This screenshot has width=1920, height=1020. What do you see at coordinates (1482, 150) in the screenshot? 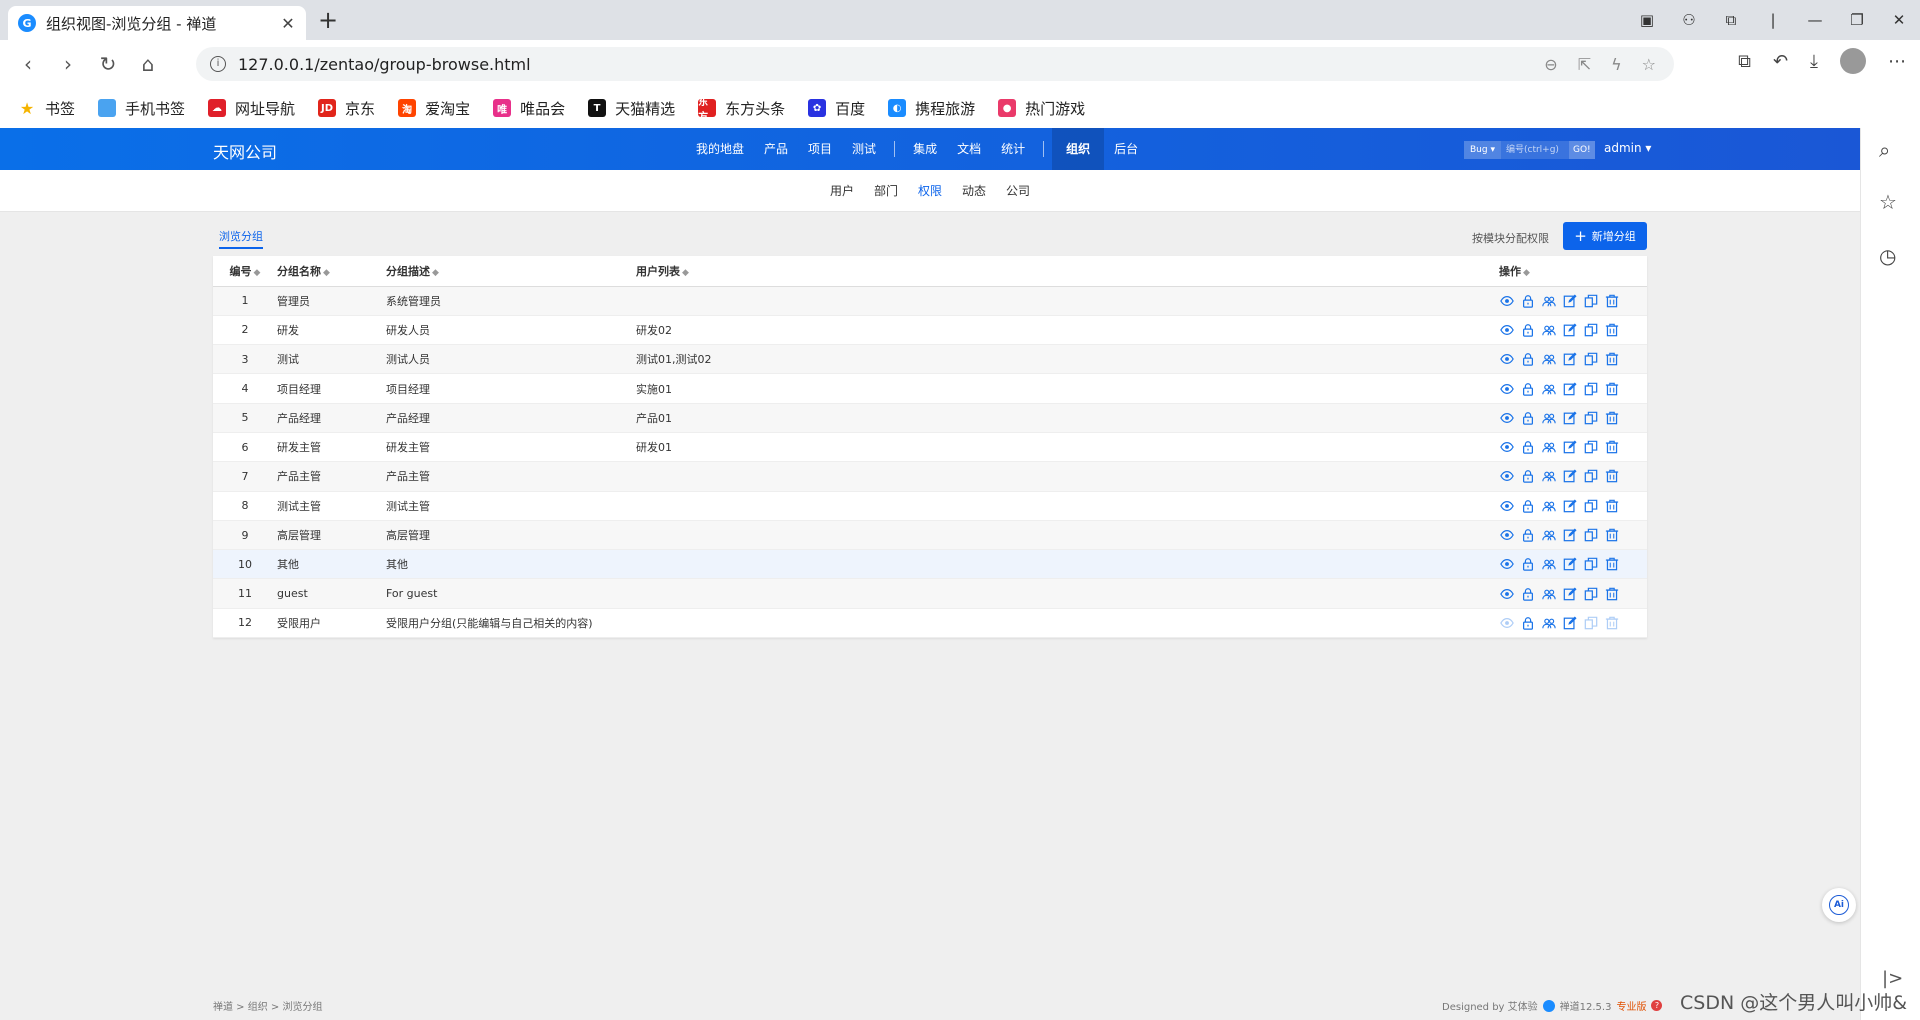
I see `search-type-select: Bug ▾` at bounding box center [1482, 150].